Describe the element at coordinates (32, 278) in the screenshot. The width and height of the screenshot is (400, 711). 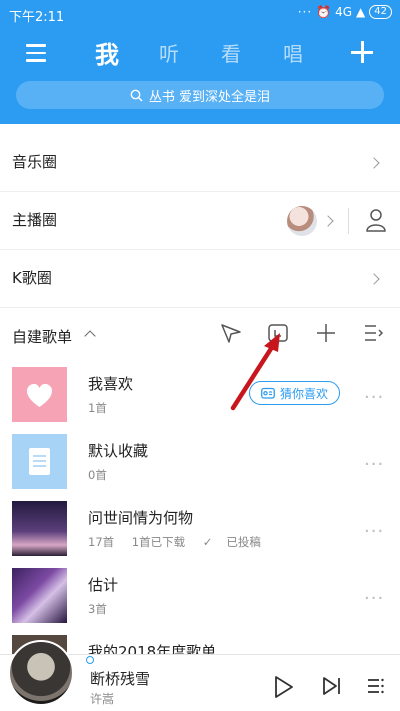
I see `row-label: K歌圈` at that location.